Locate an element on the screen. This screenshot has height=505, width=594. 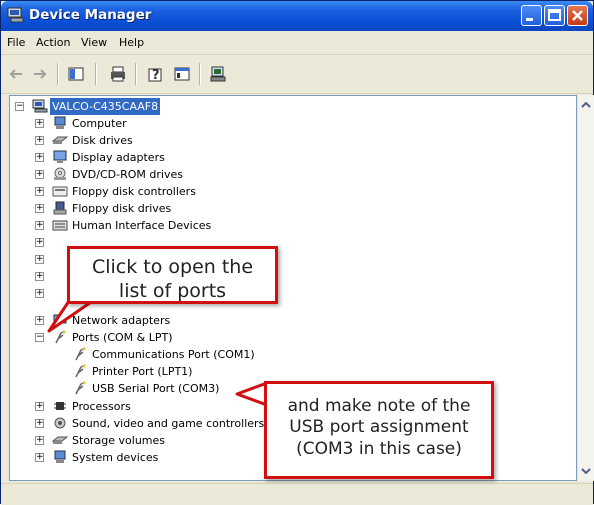
callout-line: list of ports is located at coordinates (172, 290).